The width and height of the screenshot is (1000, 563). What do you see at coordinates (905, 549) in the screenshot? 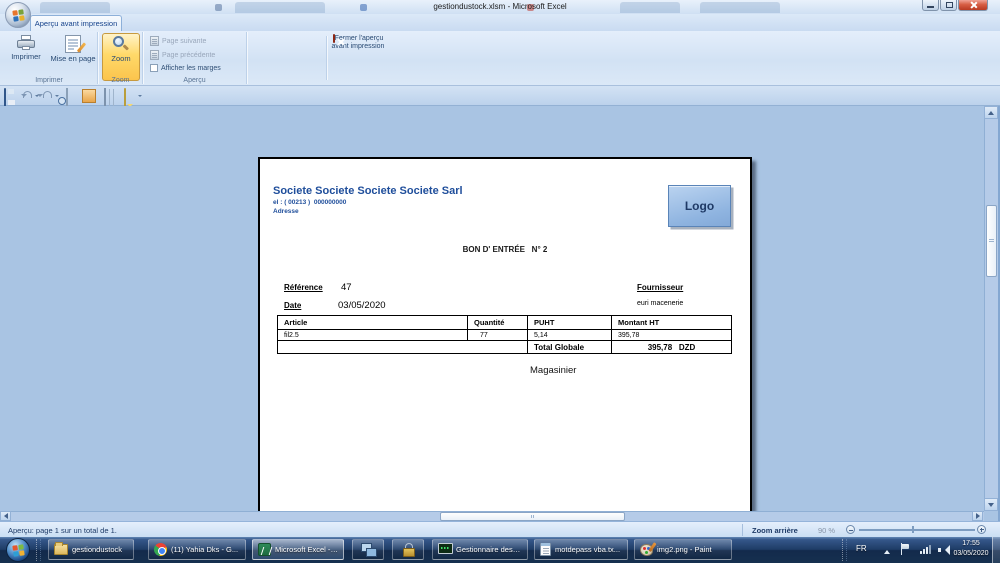
I see `action-center-flag-icon` at bounding box center [905, 549].